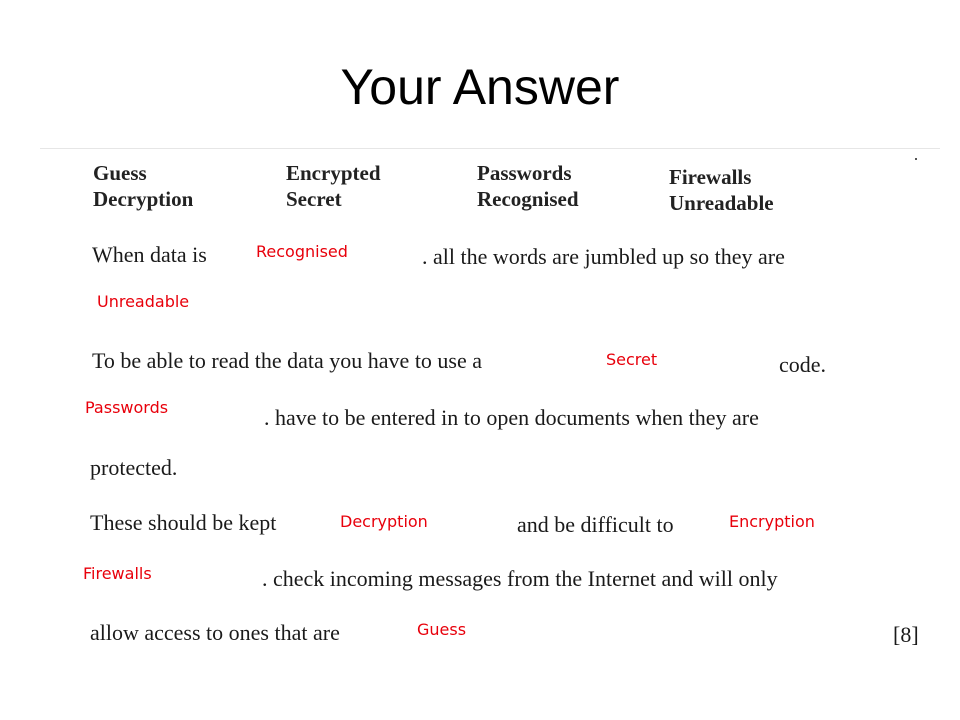 The width and height of the screenshot is (960, 720). I want to click on word-bank-word: Guess, so click(120, 173).